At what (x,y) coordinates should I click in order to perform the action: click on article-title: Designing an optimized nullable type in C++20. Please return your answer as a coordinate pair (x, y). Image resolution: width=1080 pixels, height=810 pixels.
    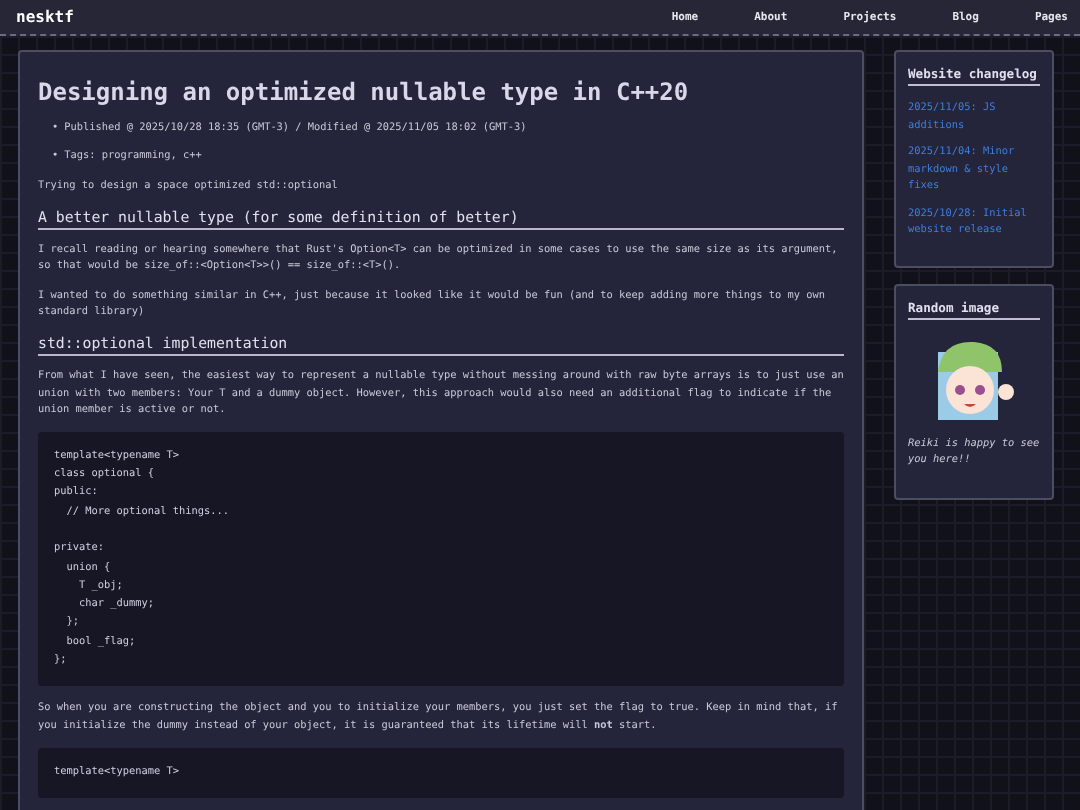
    Looking at the image, I should click on (364, 92).